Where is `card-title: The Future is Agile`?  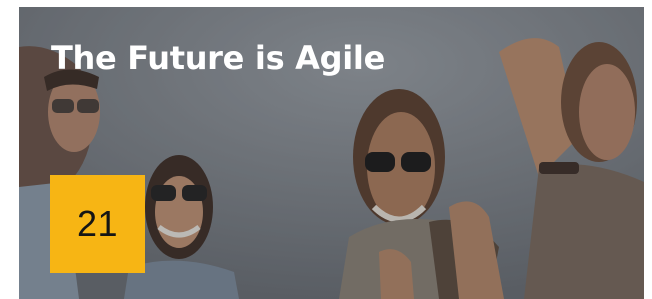
card-title: The Future is Agile is located at coordinates (218, 58).